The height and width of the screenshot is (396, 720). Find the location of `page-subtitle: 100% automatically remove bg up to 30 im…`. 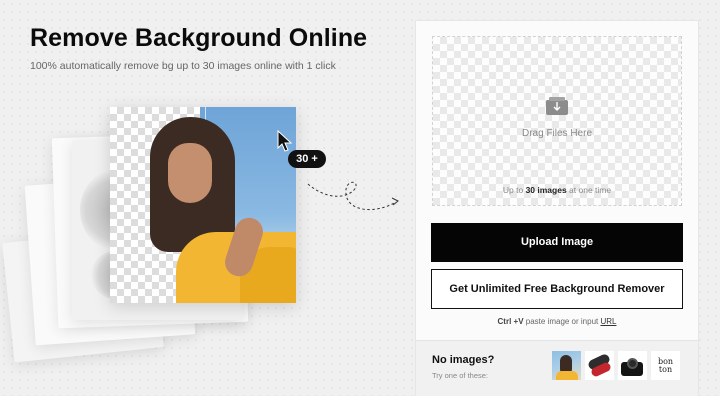

page-subtitle: 100% automatically remove bg up to 30 im… is located at coordinates (183, 66).